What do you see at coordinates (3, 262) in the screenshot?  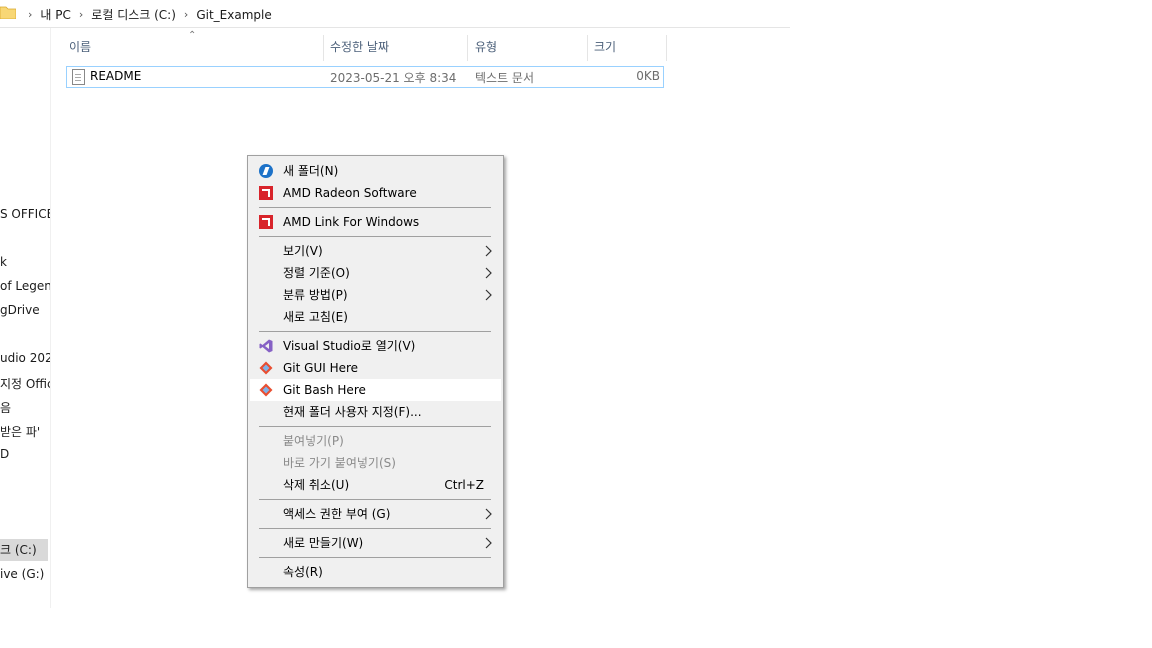 I see `nav-item: k` at bounding box center [3, 262].